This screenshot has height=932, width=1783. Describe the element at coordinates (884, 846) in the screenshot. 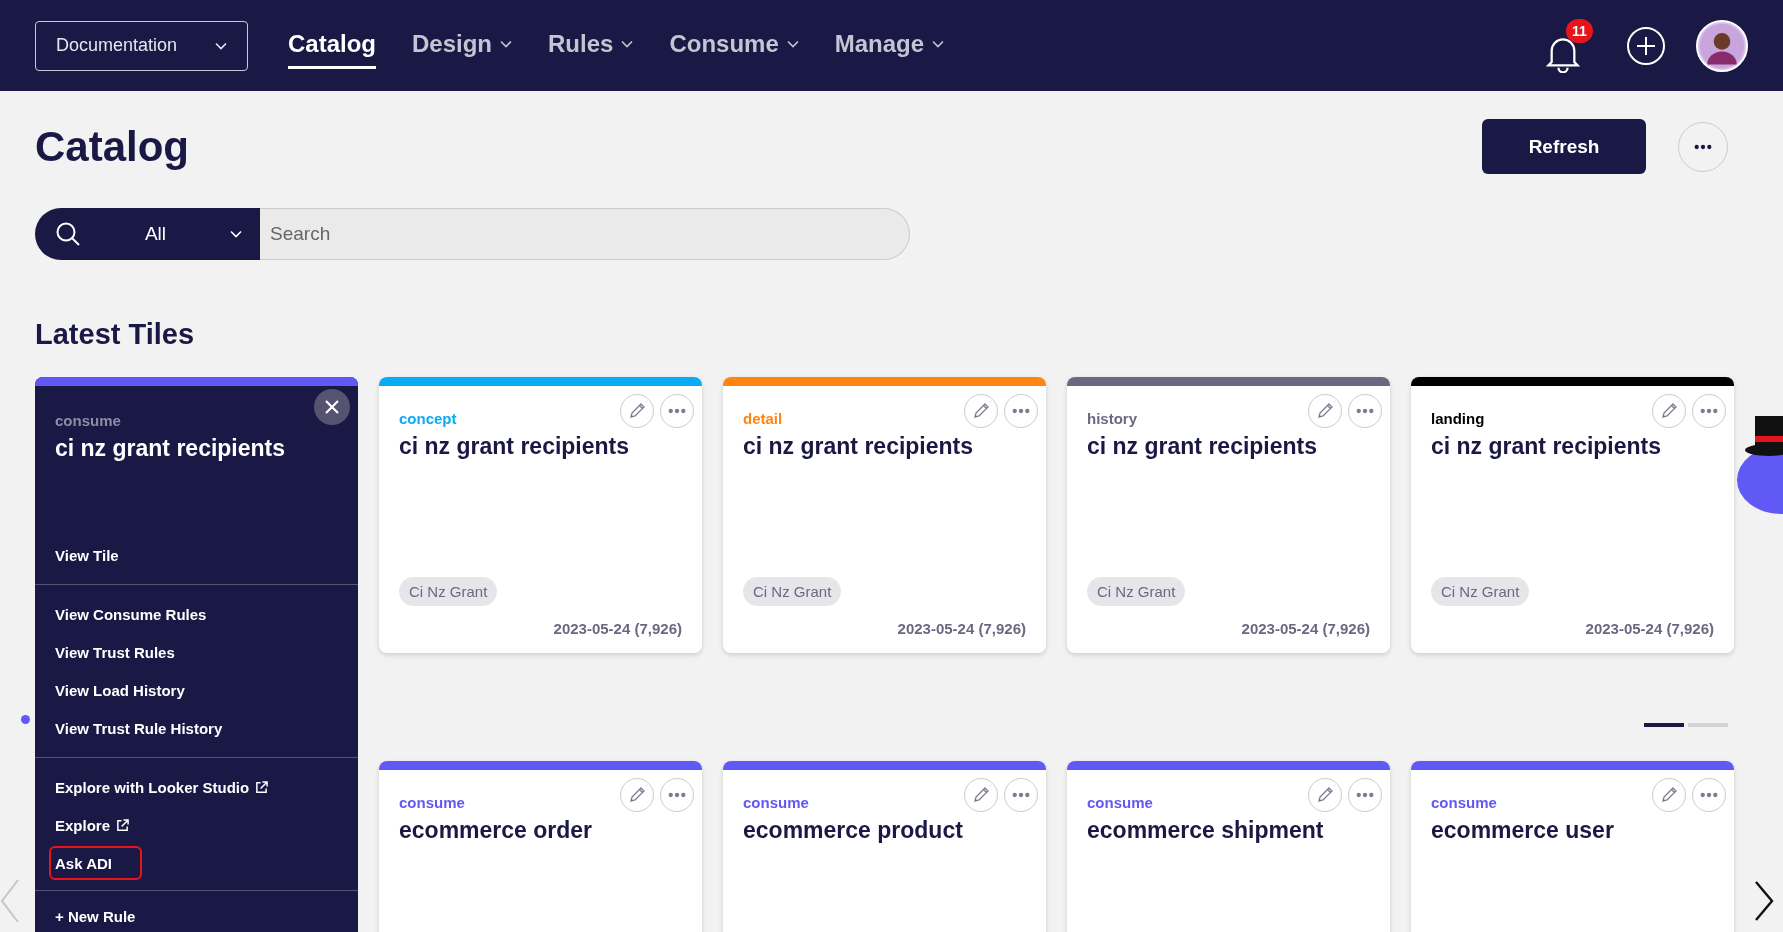

I see `tile-card: consume ecommerce product` at that location.